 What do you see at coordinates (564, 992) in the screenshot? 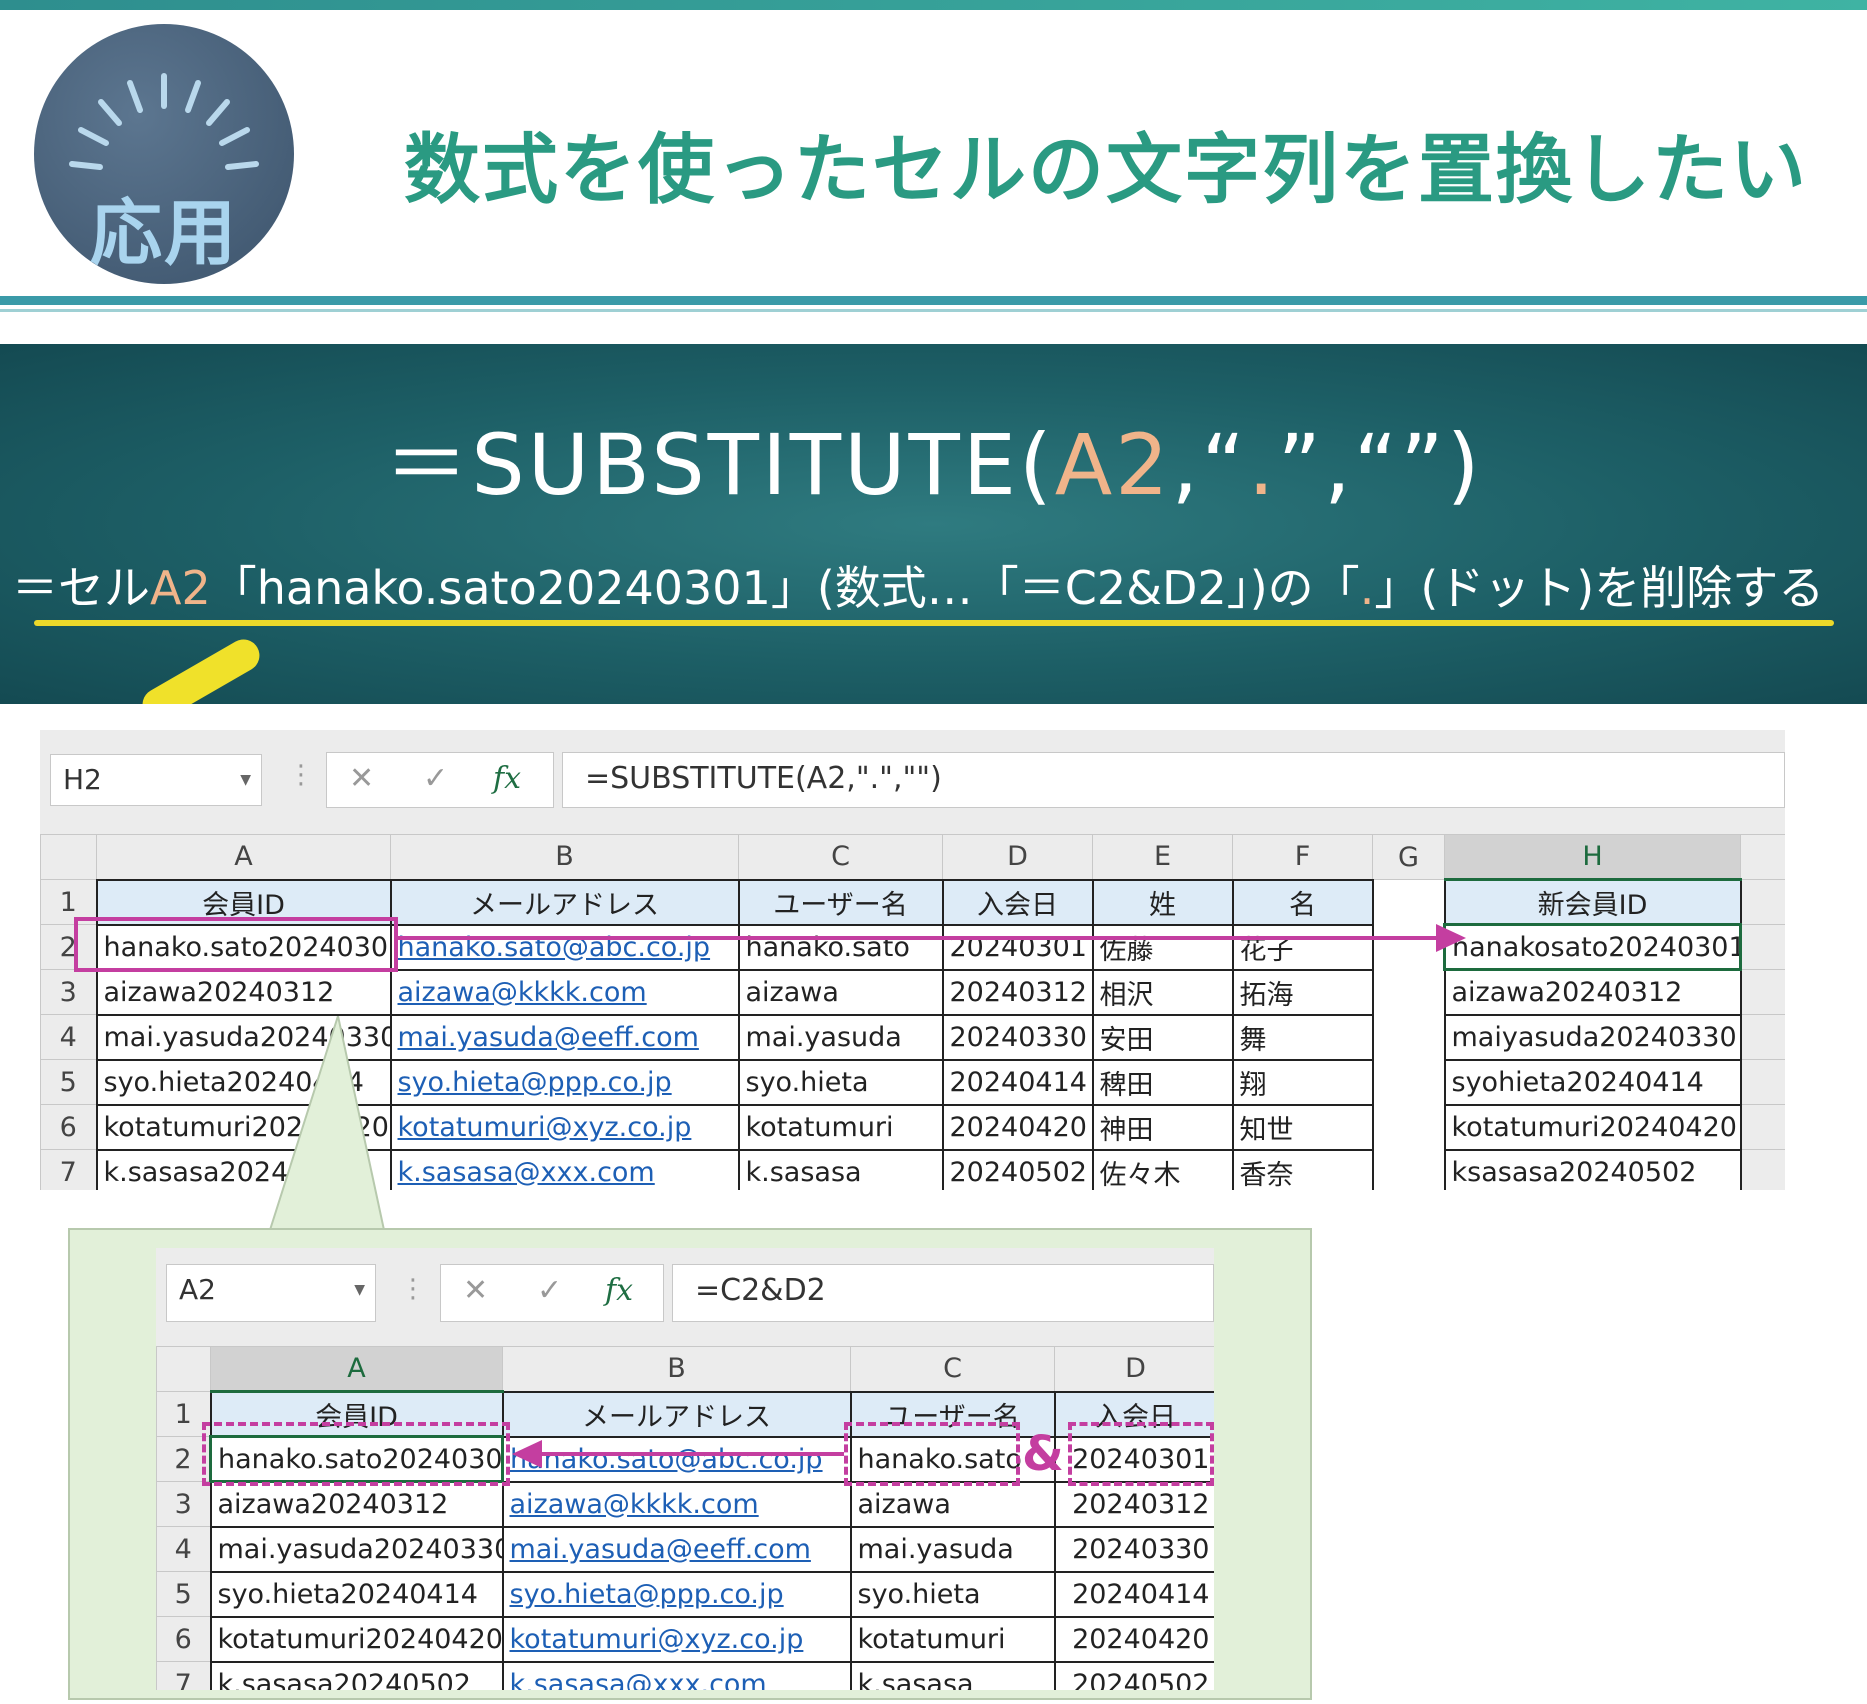
I see `cell-b: aizawa@kkkk.com` at bounding box center [564, 992].